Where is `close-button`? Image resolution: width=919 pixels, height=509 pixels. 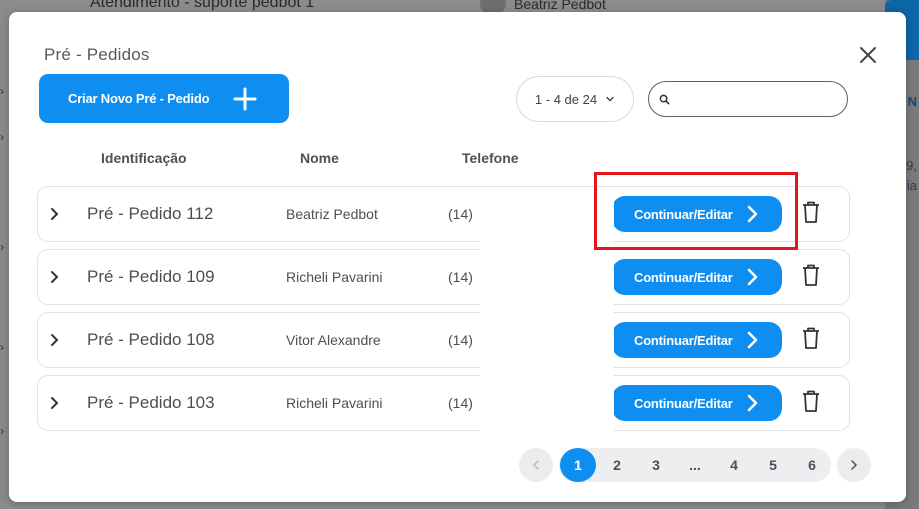 close-button is located at coordinates (868, 55).